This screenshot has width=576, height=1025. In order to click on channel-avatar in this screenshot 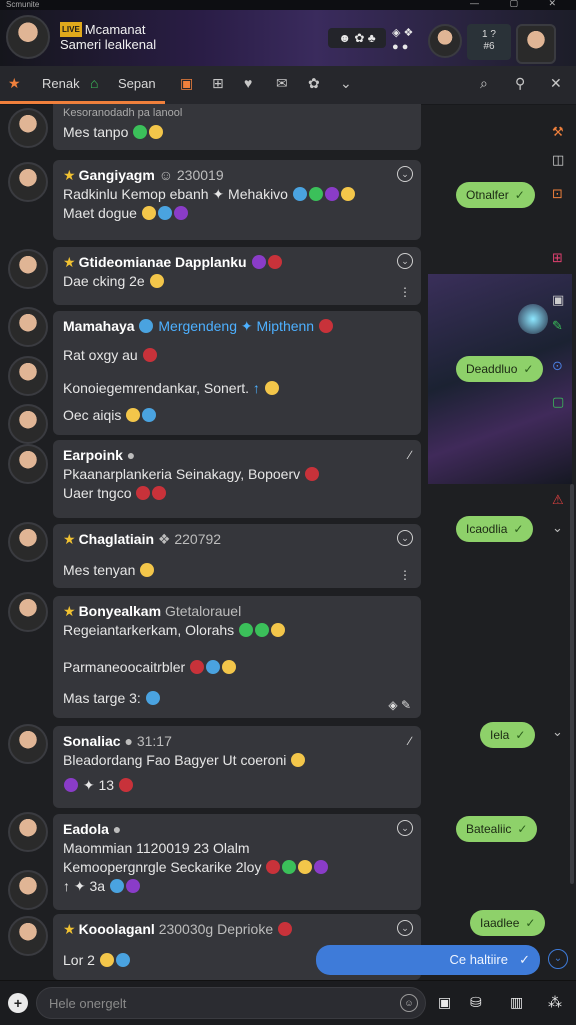, I will do `click(28, 37)`.